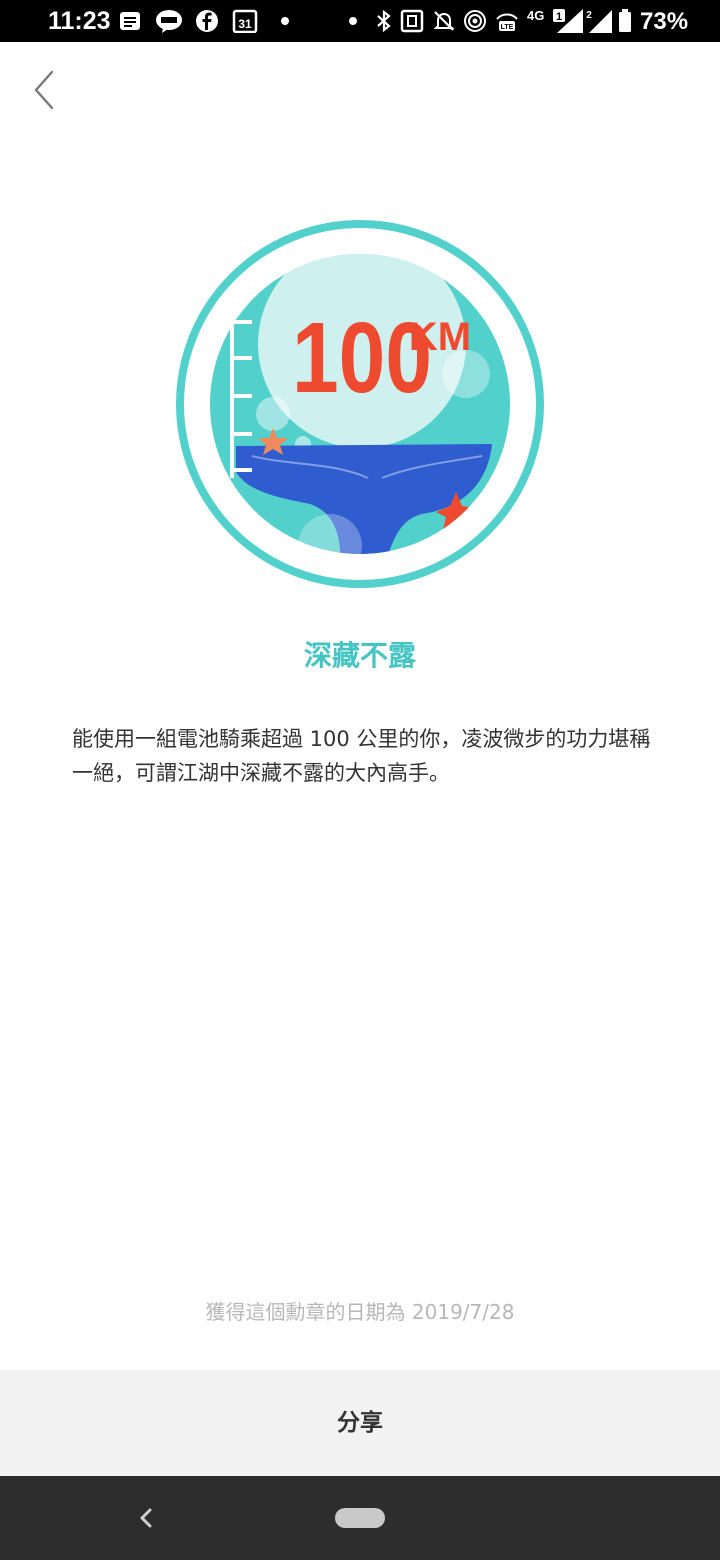 The width and height of the screenshot is (720, 1560). I want to click on calendar-icon: 31, so click(245, 21).